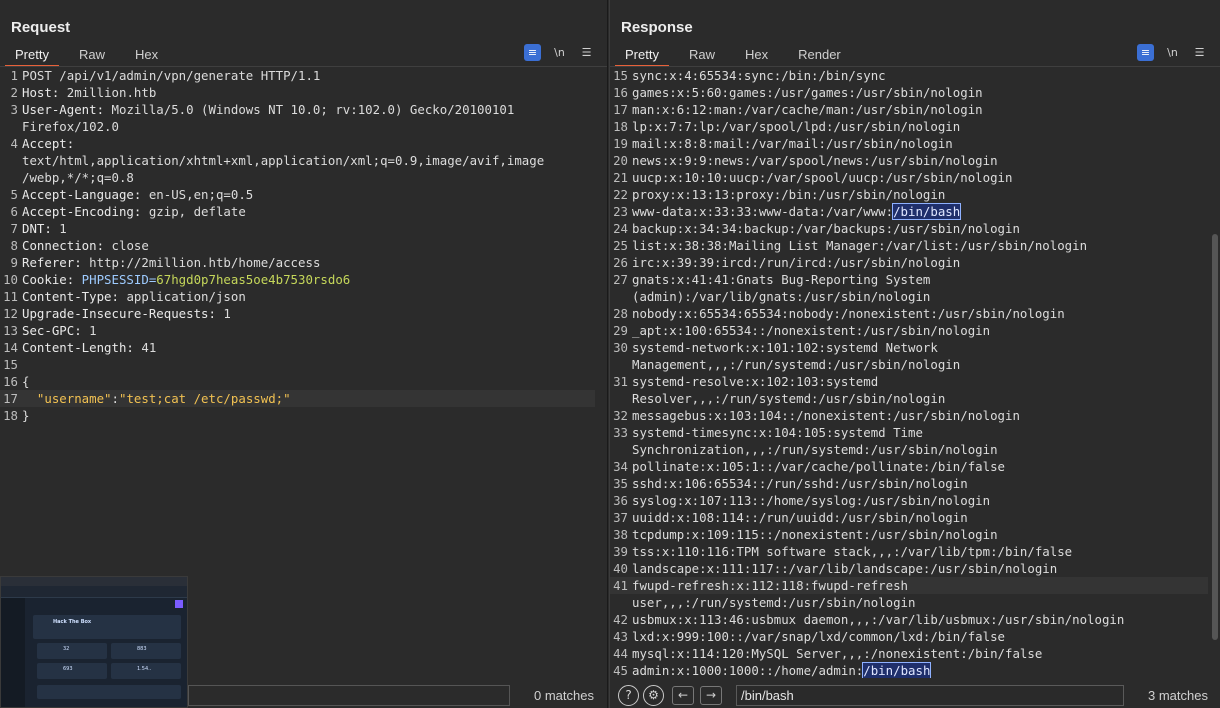  Describe the element at coordinates (774, 602) in the screenshot. I see `response-text: user,,,:/run/systemd:/usr/sbin/nologin` at that location.